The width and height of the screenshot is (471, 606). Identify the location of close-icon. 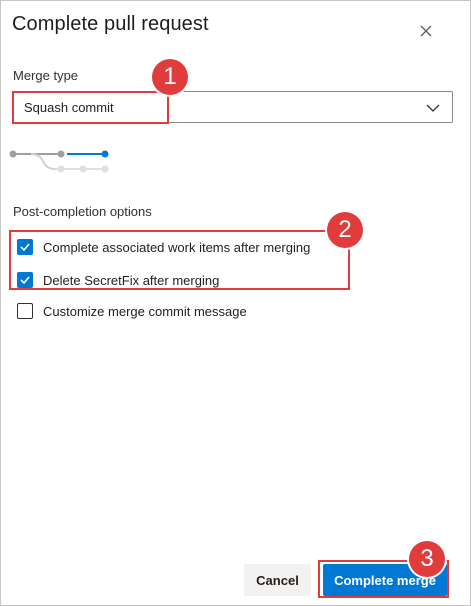
(426, 31).